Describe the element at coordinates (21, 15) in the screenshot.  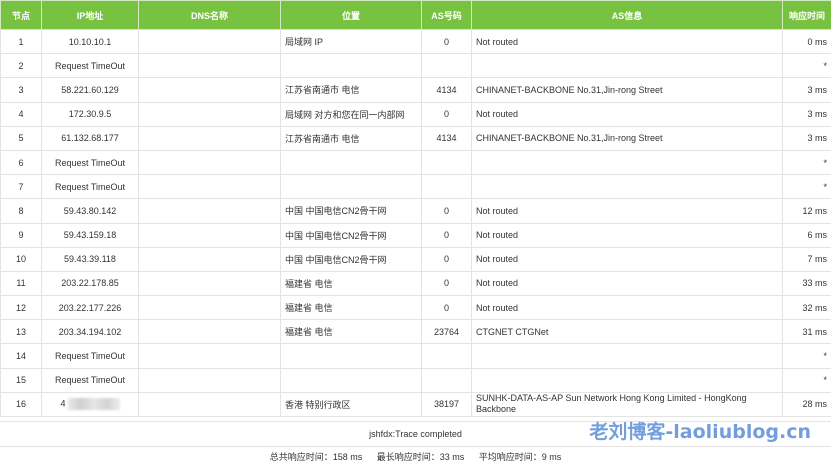
I see `header-node: 节点` at that location.